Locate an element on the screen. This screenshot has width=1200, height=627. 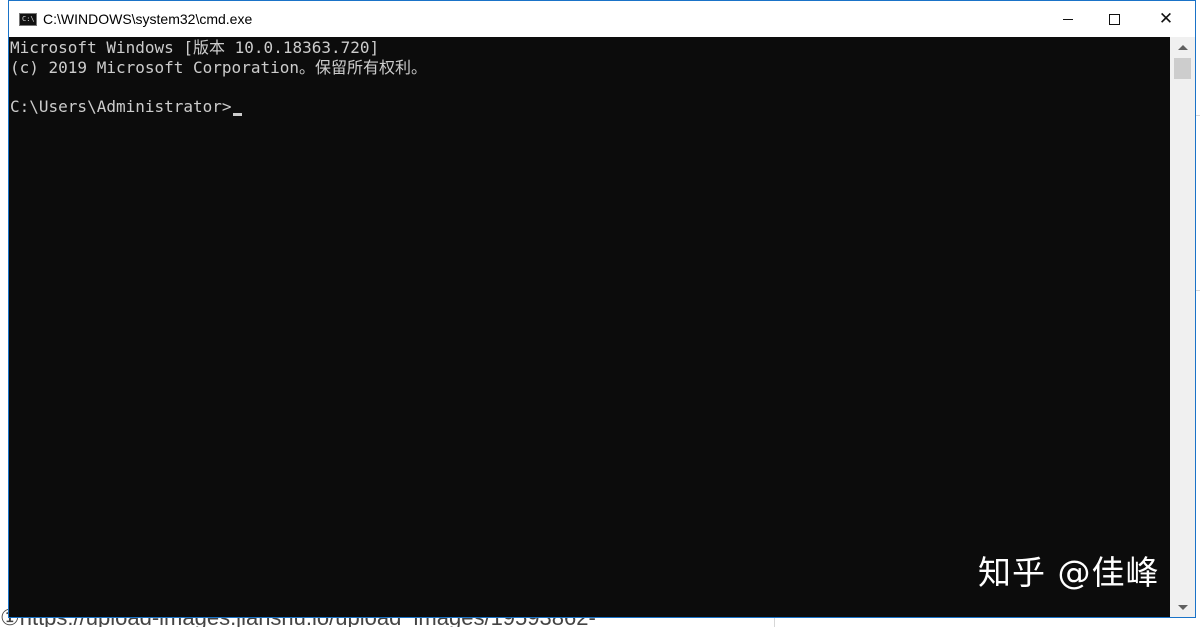
minimize-icon is located at coordinates (1068, 19).